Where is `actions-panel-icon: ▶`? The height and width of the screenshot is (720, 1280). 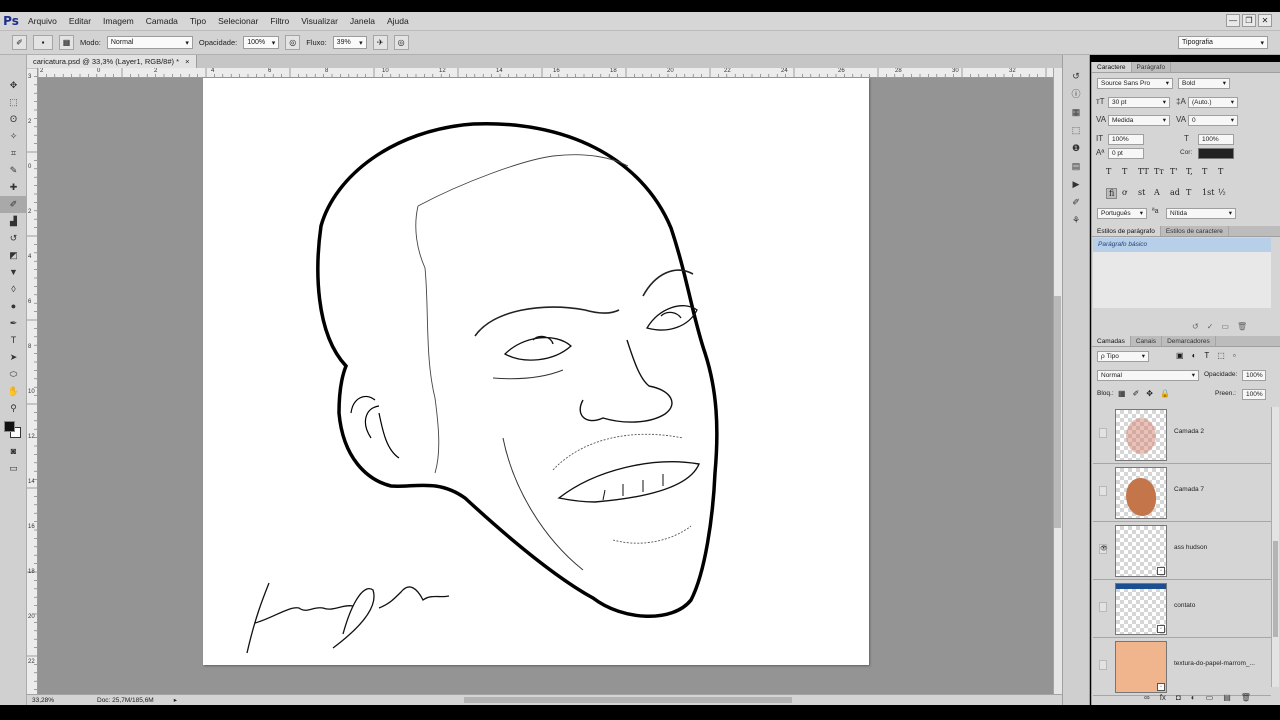
actions-panel-icon: ▶ is located at coordinates (1076, 184).